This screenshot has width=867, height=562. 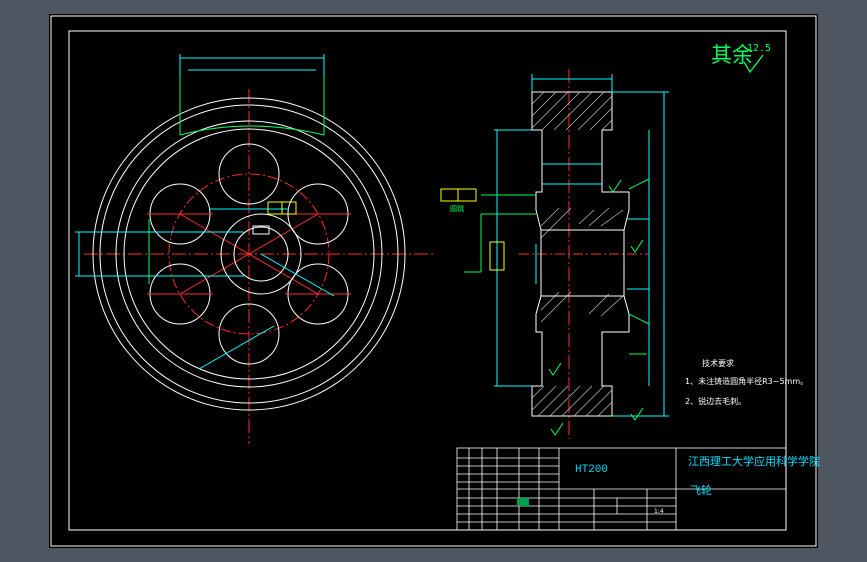 I want to click on material-label: HT200, so click(x=592, y=470).